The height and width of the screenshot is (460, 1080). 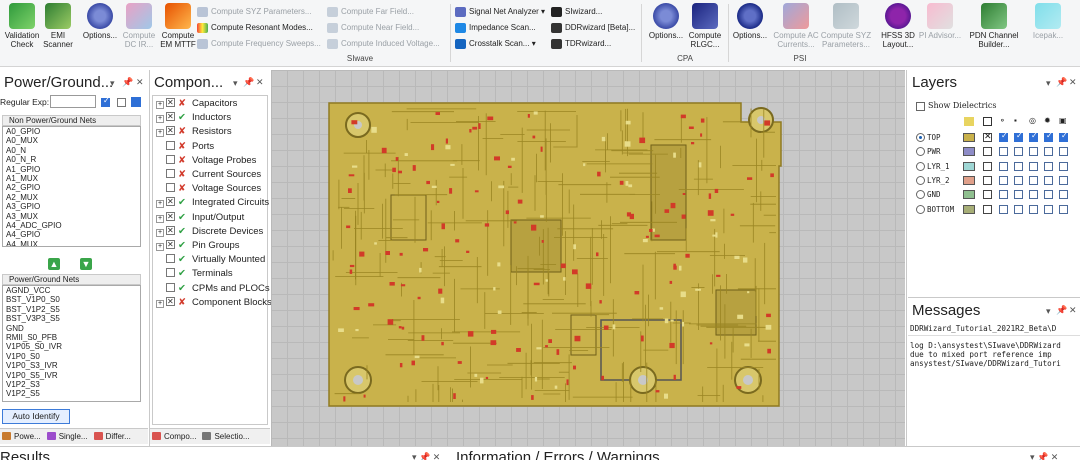 What do you see at coordinates (193, 117) in the screenshot?
I see `tree-item: + ✔ Inductors` at bounding box center [193, 117].